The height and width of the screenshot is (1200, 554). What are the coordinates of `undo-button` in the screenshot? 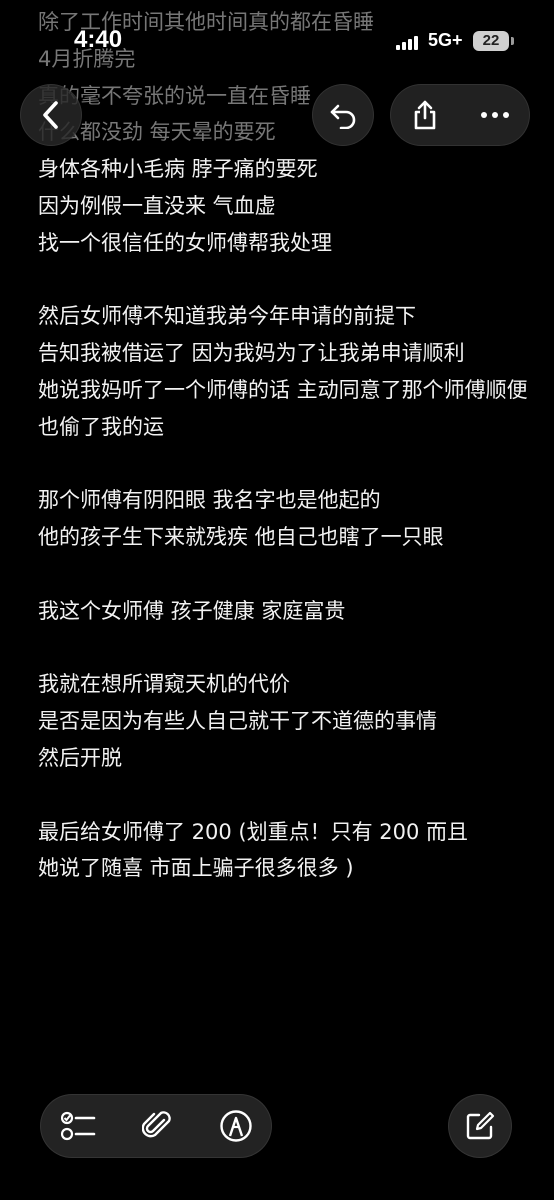 It's located at (343, 115).